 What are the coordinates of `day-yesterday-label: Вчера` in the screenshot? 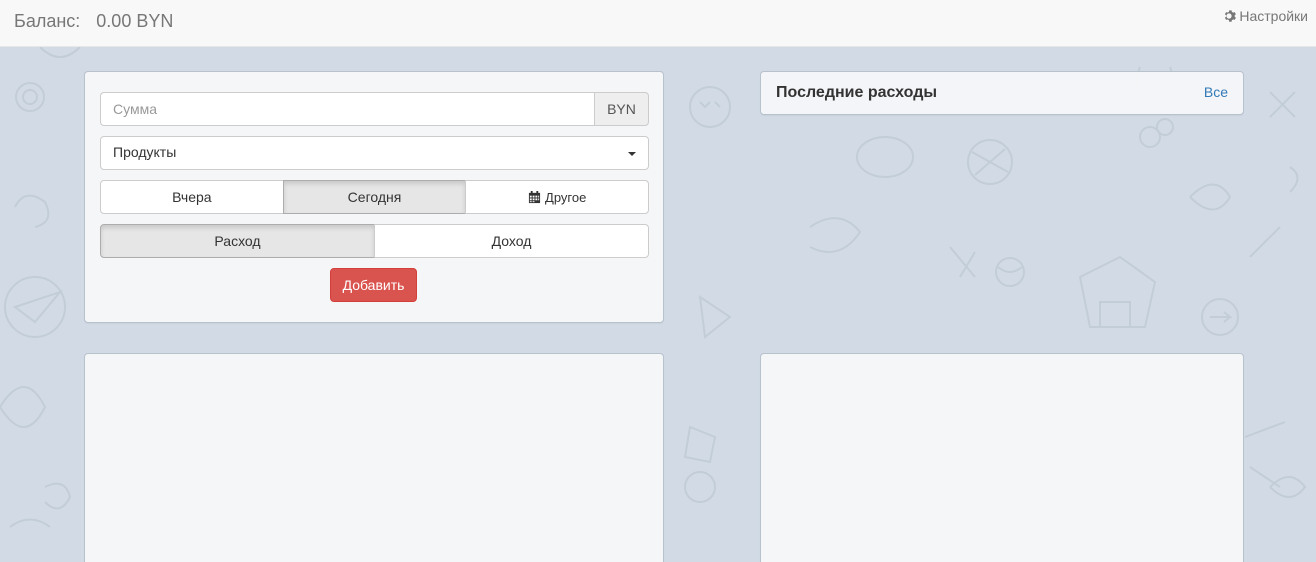 It's located at (192, 197).